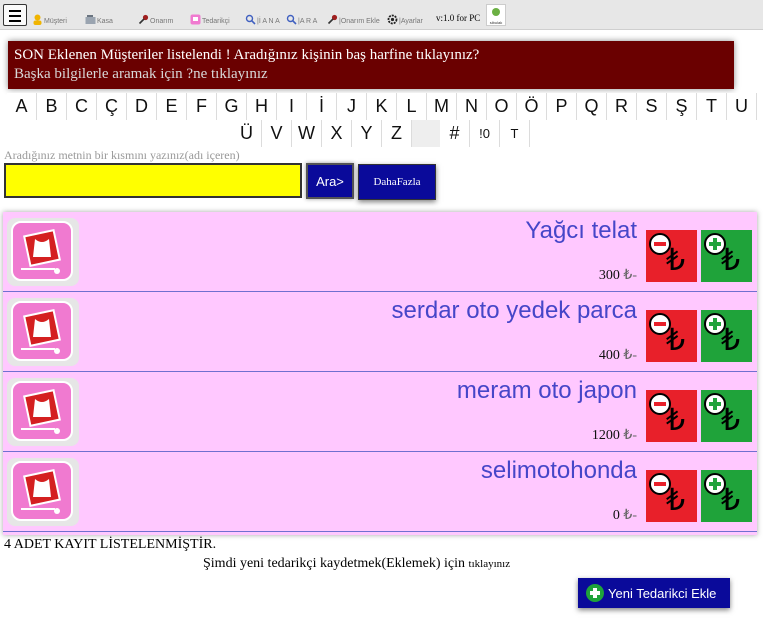 The height and width of the screenshot is (619, 763). I want to click on symbol-button: T, so click(515, 133).